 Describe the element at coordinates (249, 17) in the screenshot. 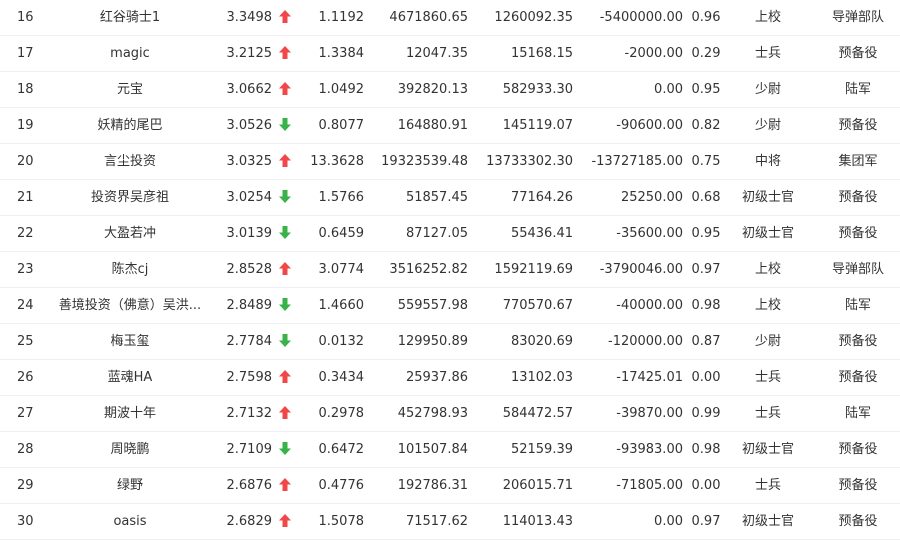

I see `score-cell: 3.3498` at that location.